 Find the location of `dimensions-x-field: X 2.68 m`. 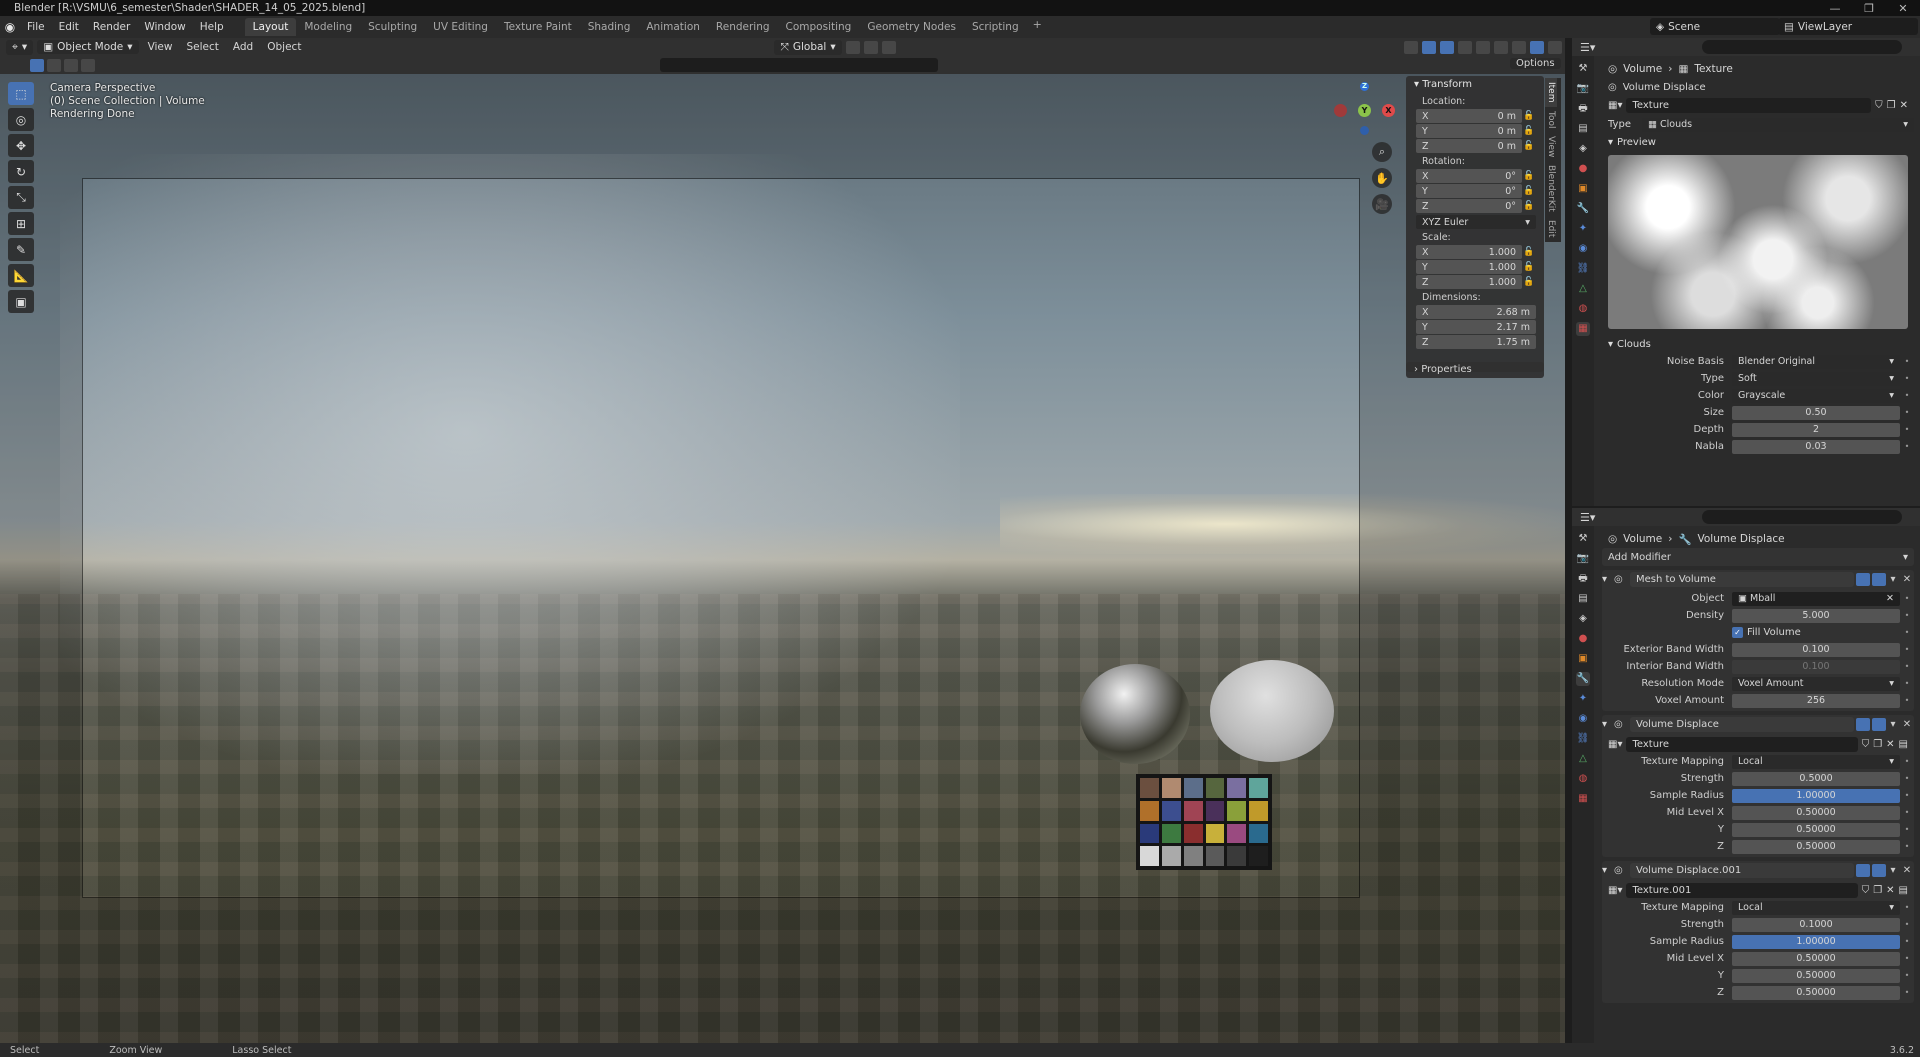

dimensions-x-field: X 2.68 m is located at coordinates (1476, 312).